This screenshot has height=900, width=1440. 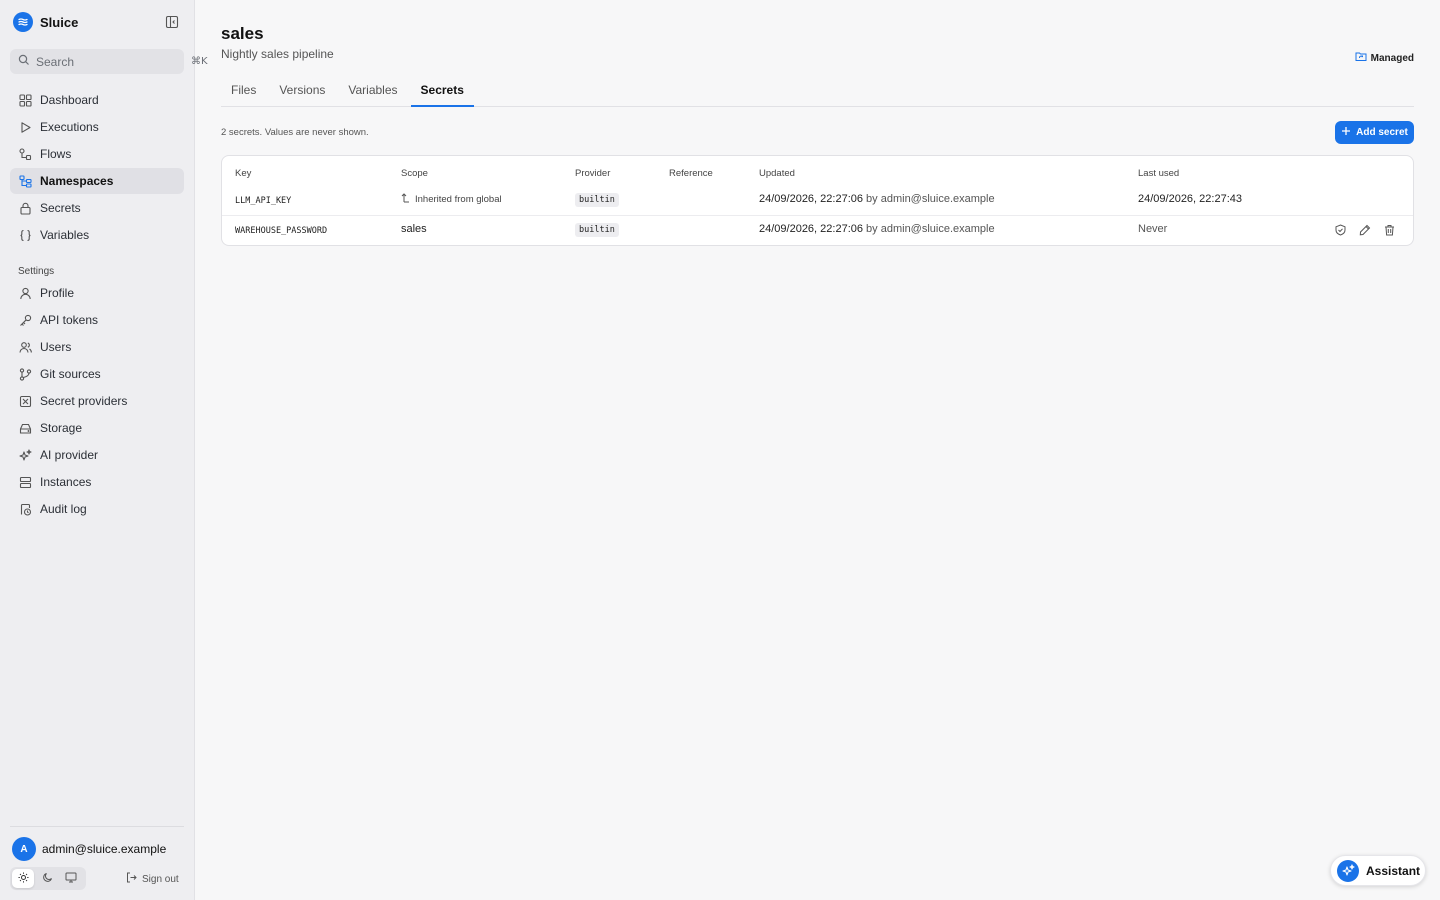 I want to click on sidebar-item-audit-log: Audit log, so click(x=97, y=509).